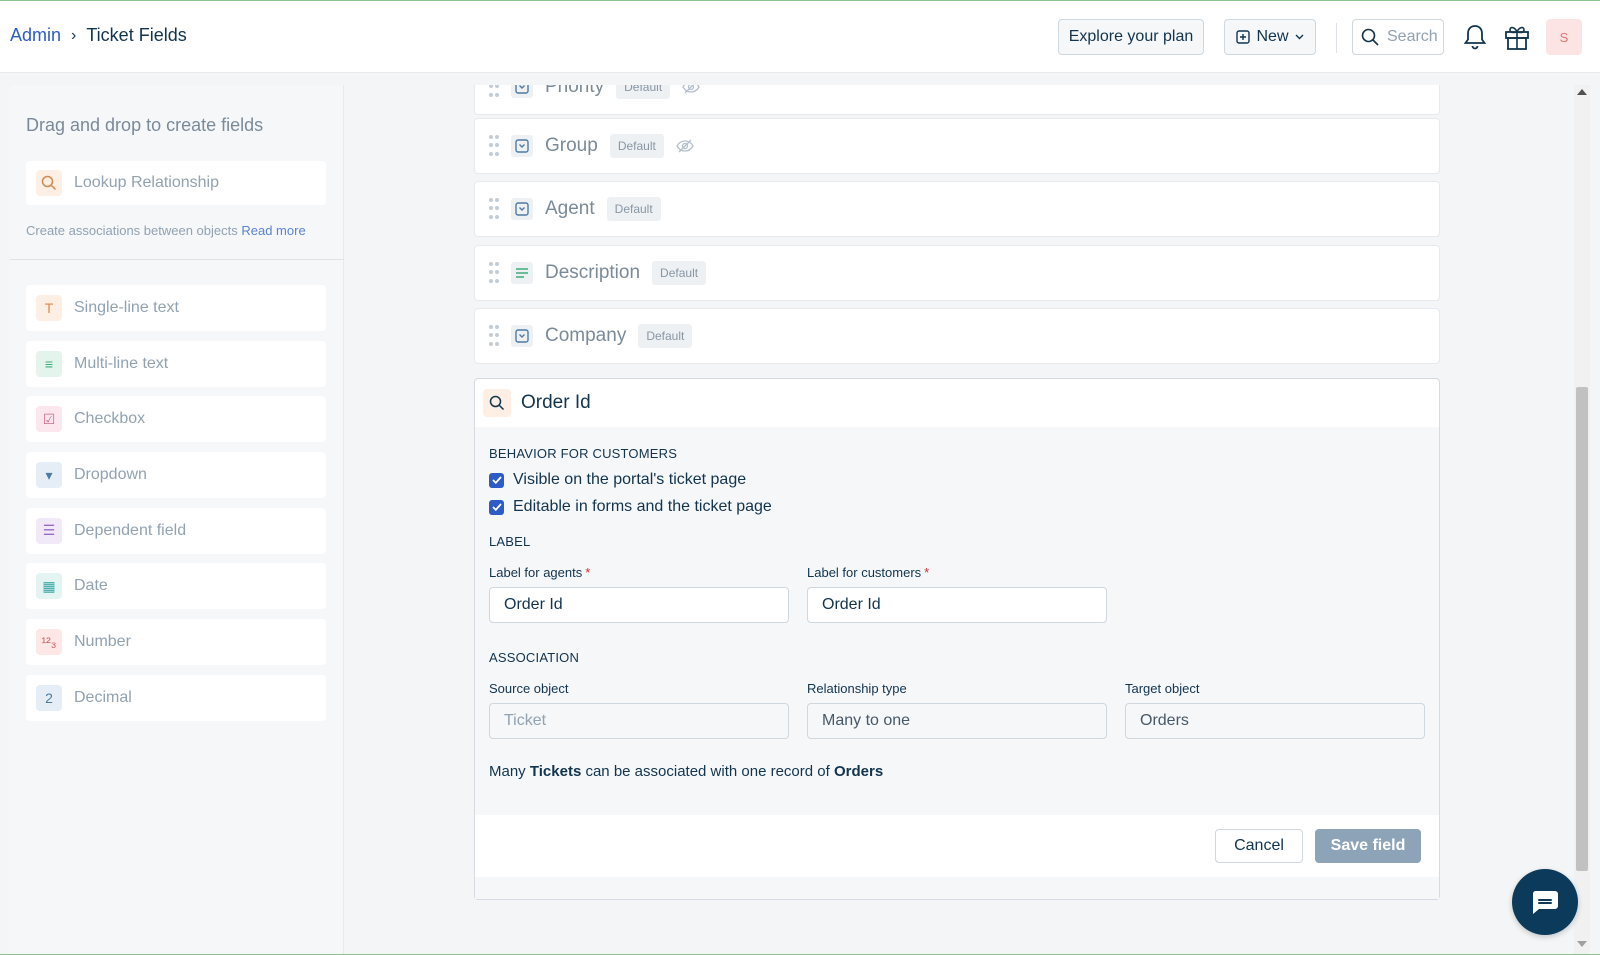  I want to click on chat-widget-button, so click(1545, 902).